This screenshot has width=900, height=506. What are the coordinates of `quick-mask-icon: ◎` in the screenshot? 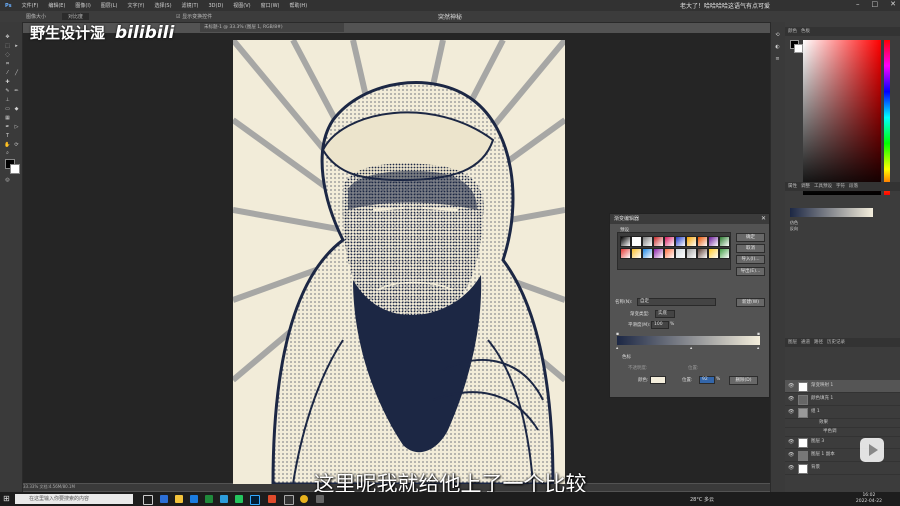 It's located at (7, 180).